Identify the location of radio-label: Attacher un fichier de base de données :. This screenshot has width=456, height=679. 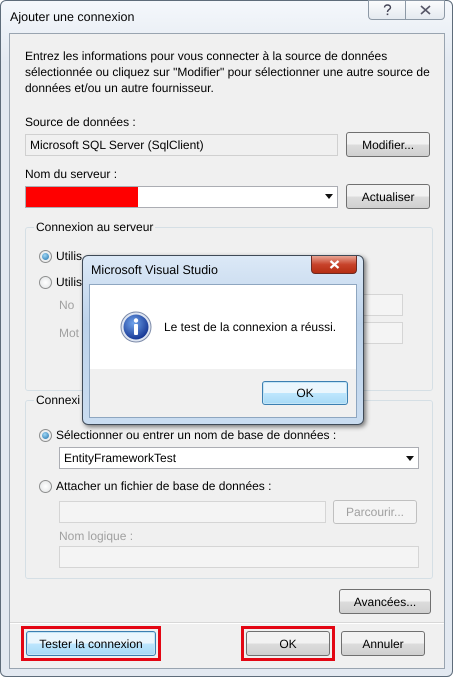
(164, 486).